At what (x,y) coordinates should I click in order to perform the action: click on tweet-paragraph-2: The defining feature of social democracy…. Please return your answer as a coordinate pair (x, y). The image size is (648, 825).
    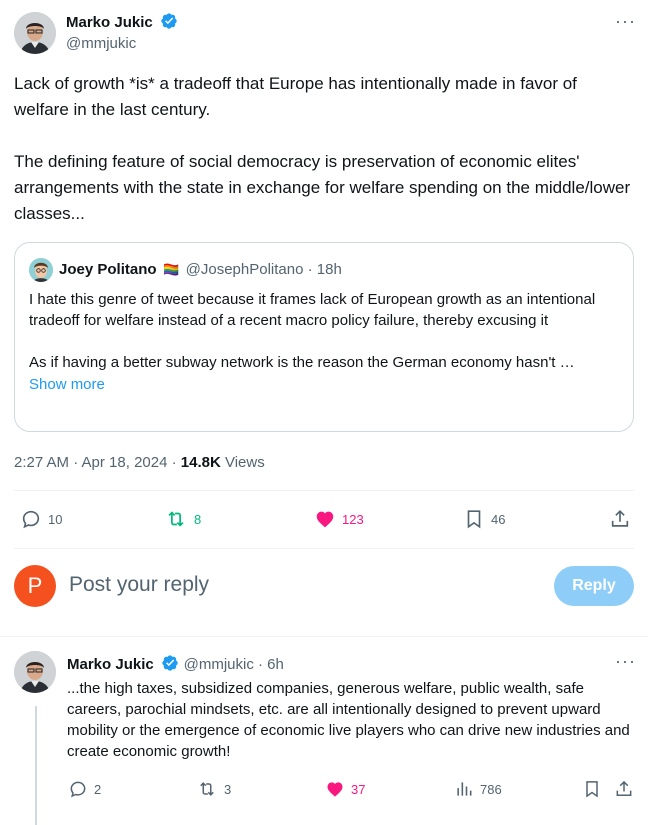
    Looking at the image, I should click on (322, 187).